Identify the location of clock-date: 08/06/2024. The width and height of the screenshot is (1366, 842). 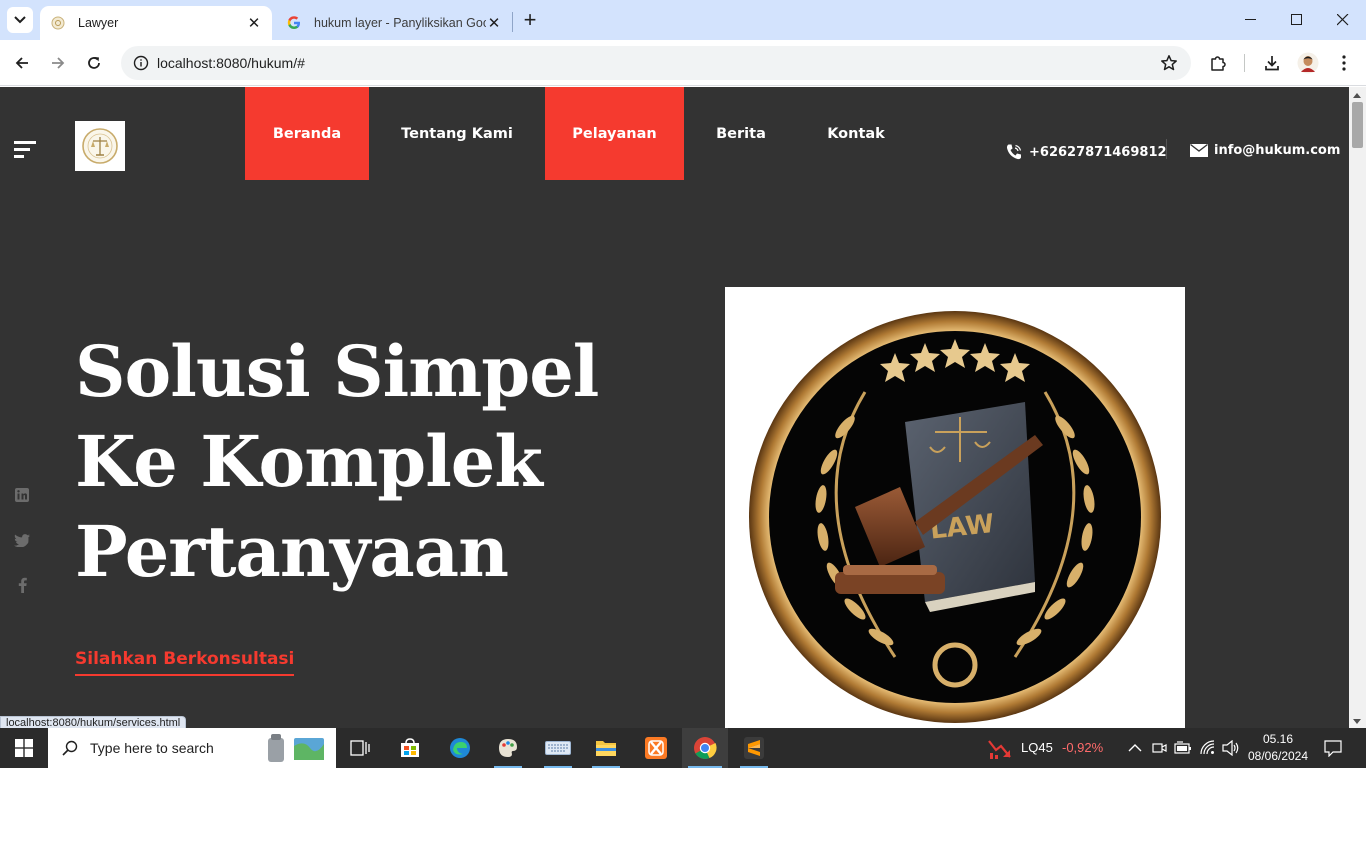
(1278, 756).